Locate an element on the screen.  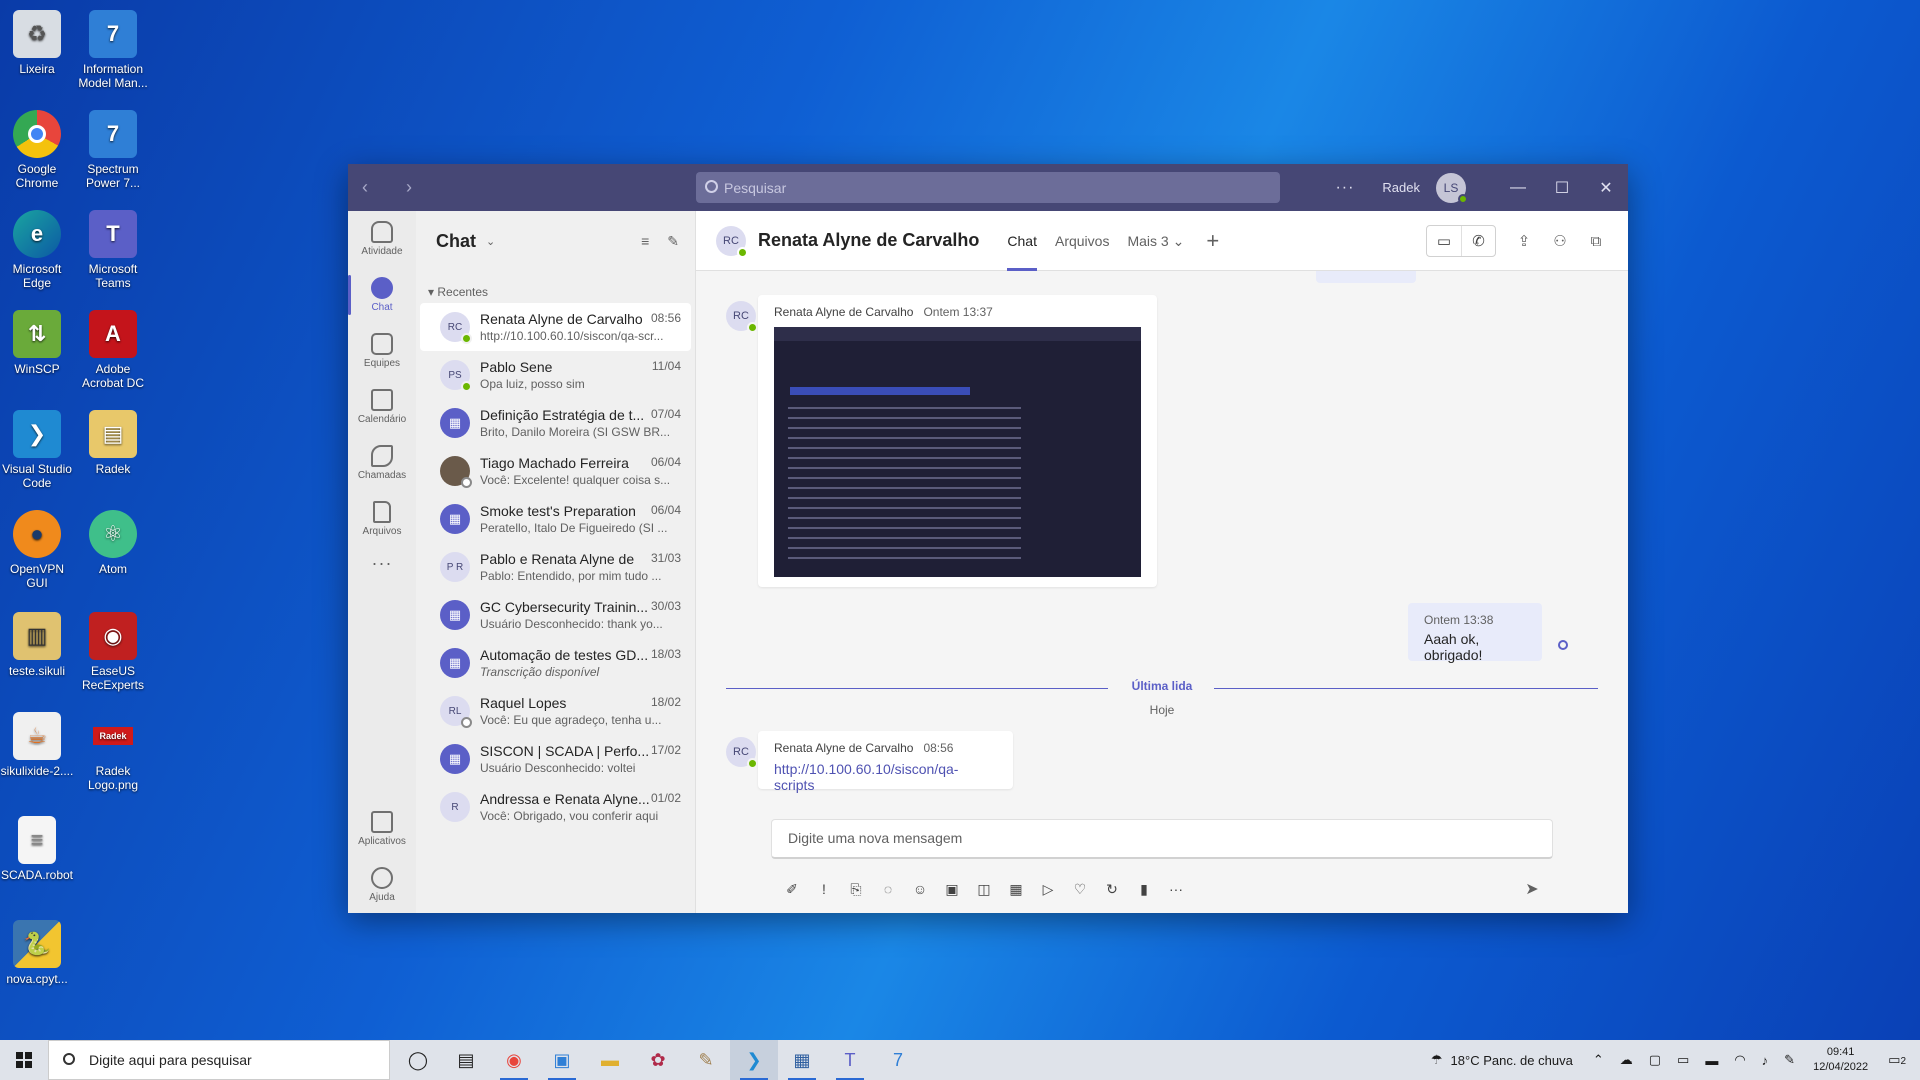
chrome-taskbar-icon: ◉ is located at coordinates (514, 1060).